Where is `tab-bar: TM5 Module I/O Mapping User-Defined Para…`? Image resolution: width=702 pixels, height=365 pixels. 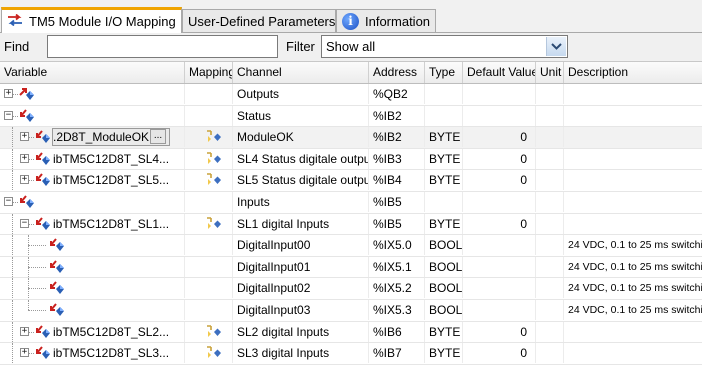 tab-bar: TM5 Module I/O Mapping User-Defined Para… is located at coordinates (351, 16).